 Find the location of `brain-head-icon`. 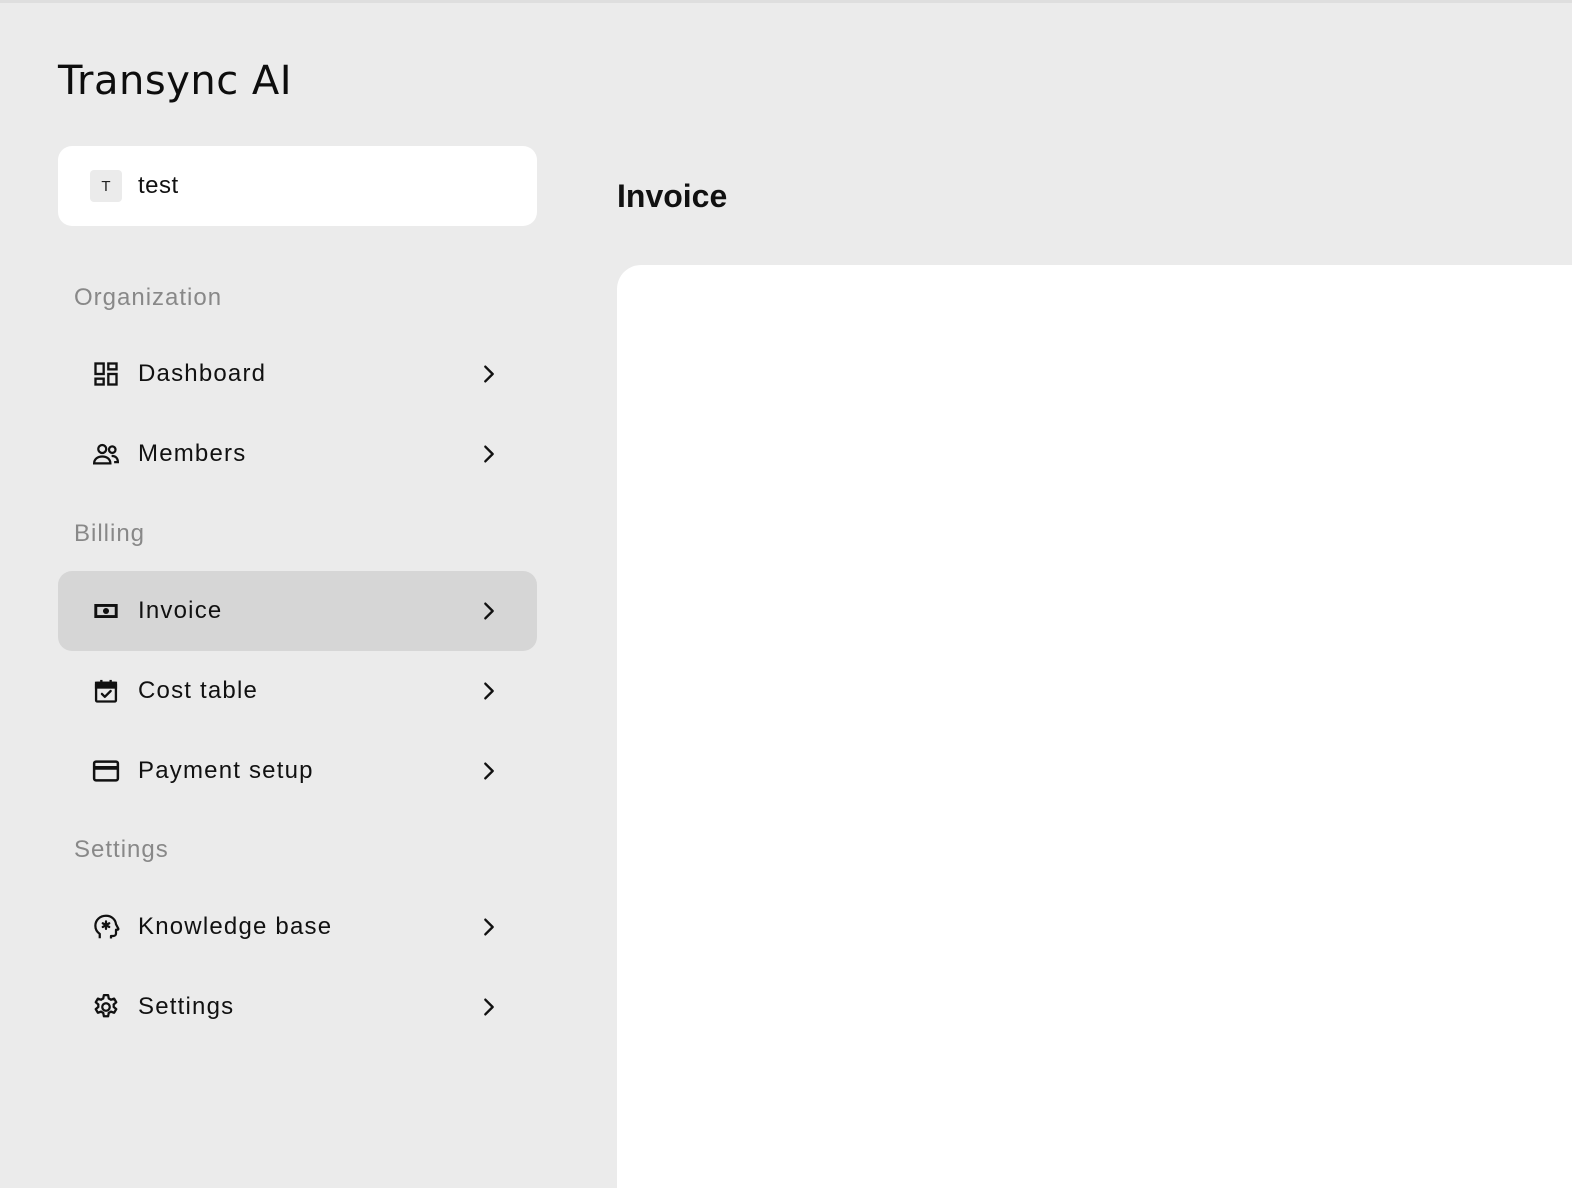

brain-head-icon is located at coordinates (106, 927).